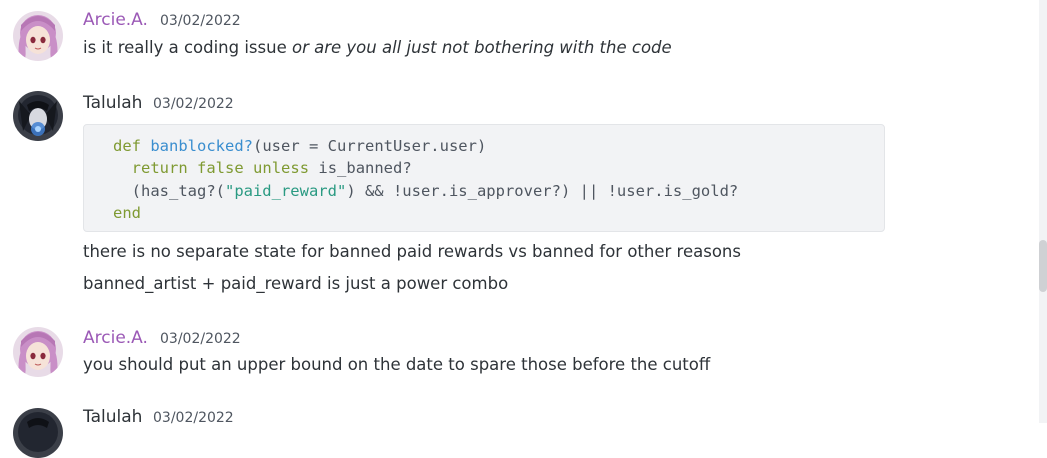  Describe the element at coordinates (187, 47) in the screenshot. I see `message-text-plain: is it really a coding issue` at that location.